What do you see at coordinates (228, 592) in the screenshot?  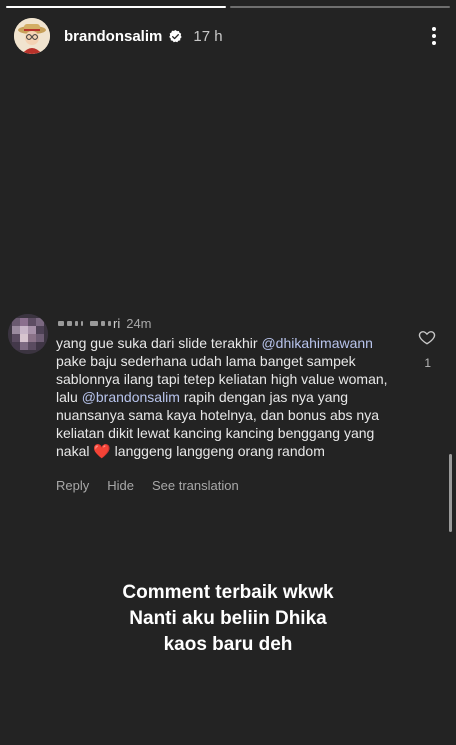 I see `caption-line: Comment terbaik wkwk` at bounding box center [228, 592].